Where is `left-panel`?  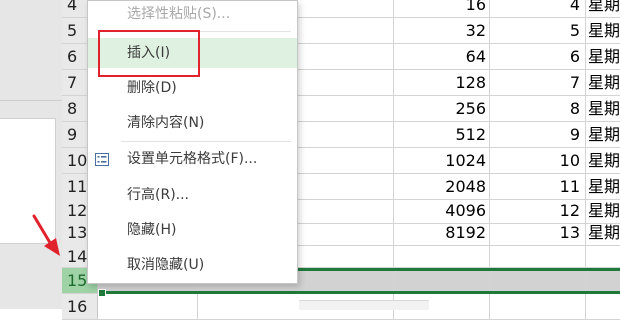 left-panel is located at coordinates (31, 154).